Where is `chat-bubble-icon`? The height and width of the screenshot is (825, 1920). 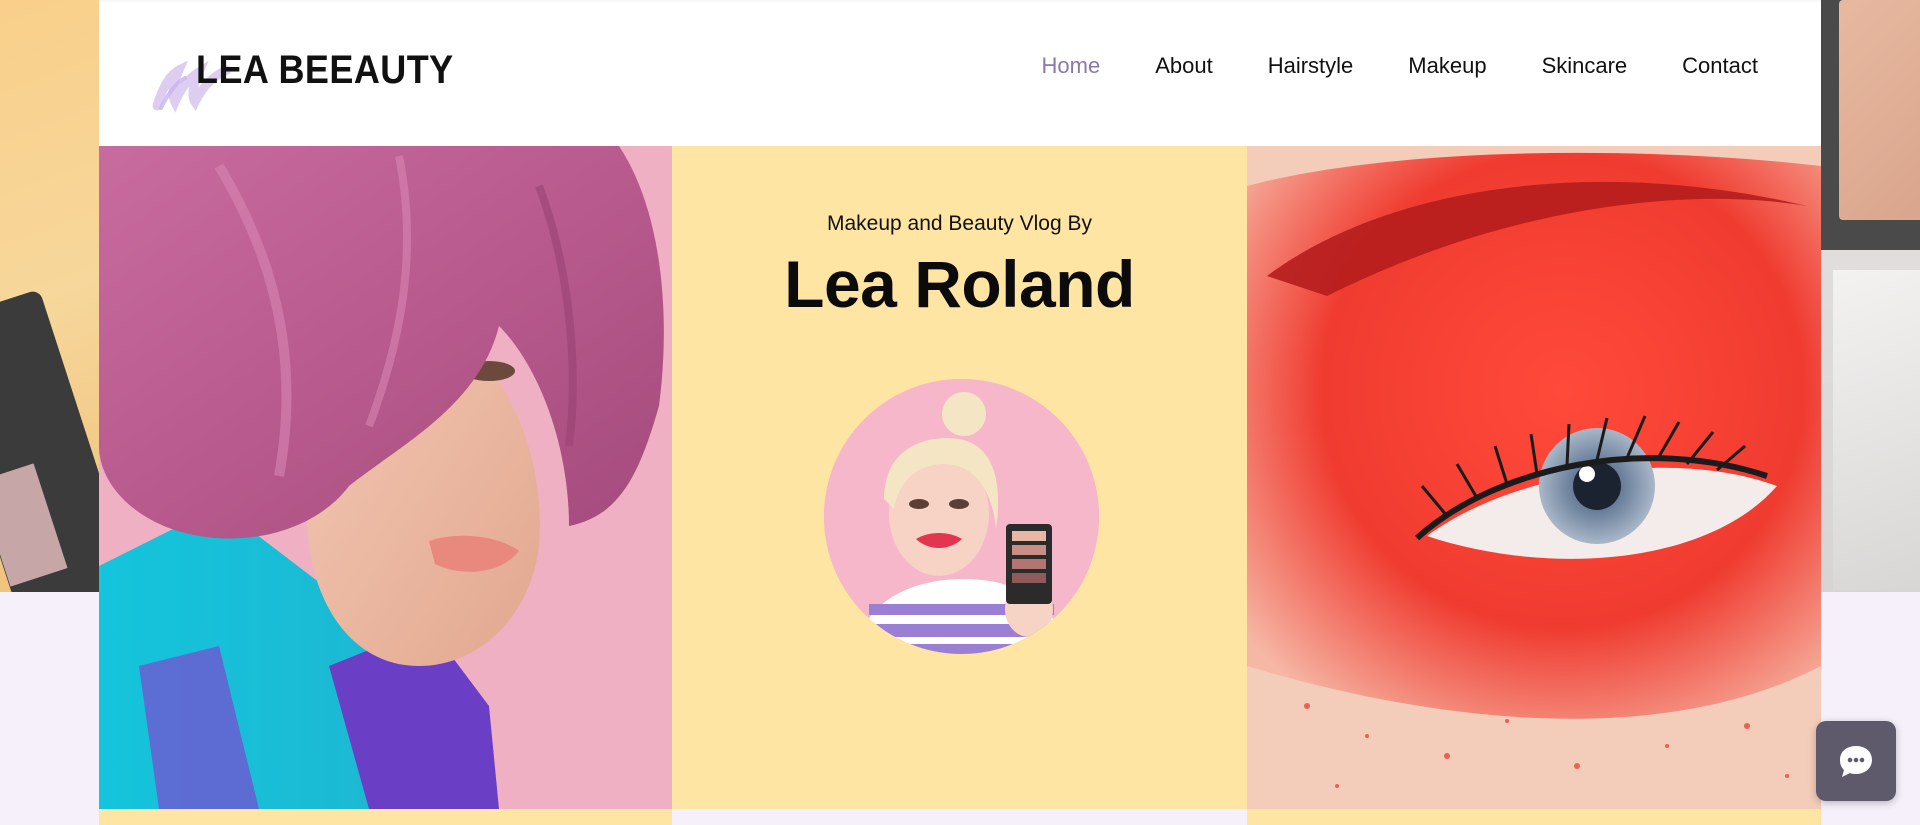
chat-bubble-icon is located at coordinates (1856, 761).